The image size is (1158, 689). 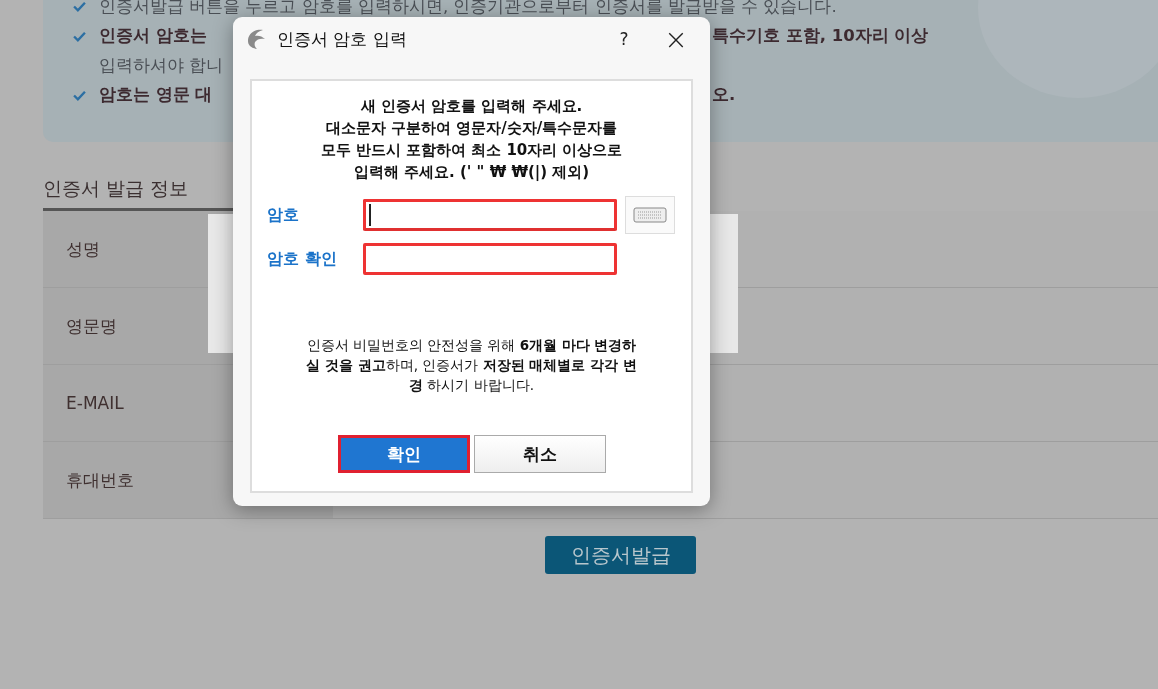 What do you see at coordinates (724, 95) in the screenshot?
I see `info-text: 오.` at bounding box center [724, 95].